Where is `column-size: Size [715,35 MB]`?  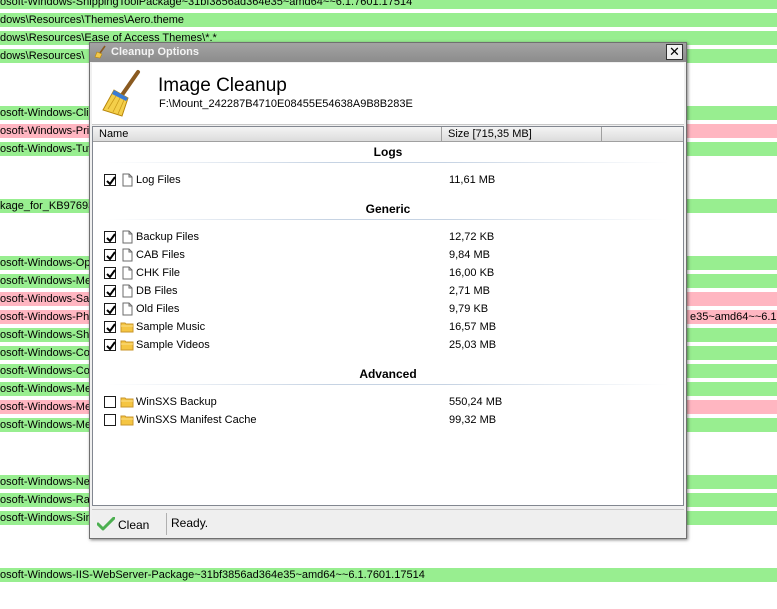
column-size: Size [715,35 MB] is located at coordinates (522, 134).